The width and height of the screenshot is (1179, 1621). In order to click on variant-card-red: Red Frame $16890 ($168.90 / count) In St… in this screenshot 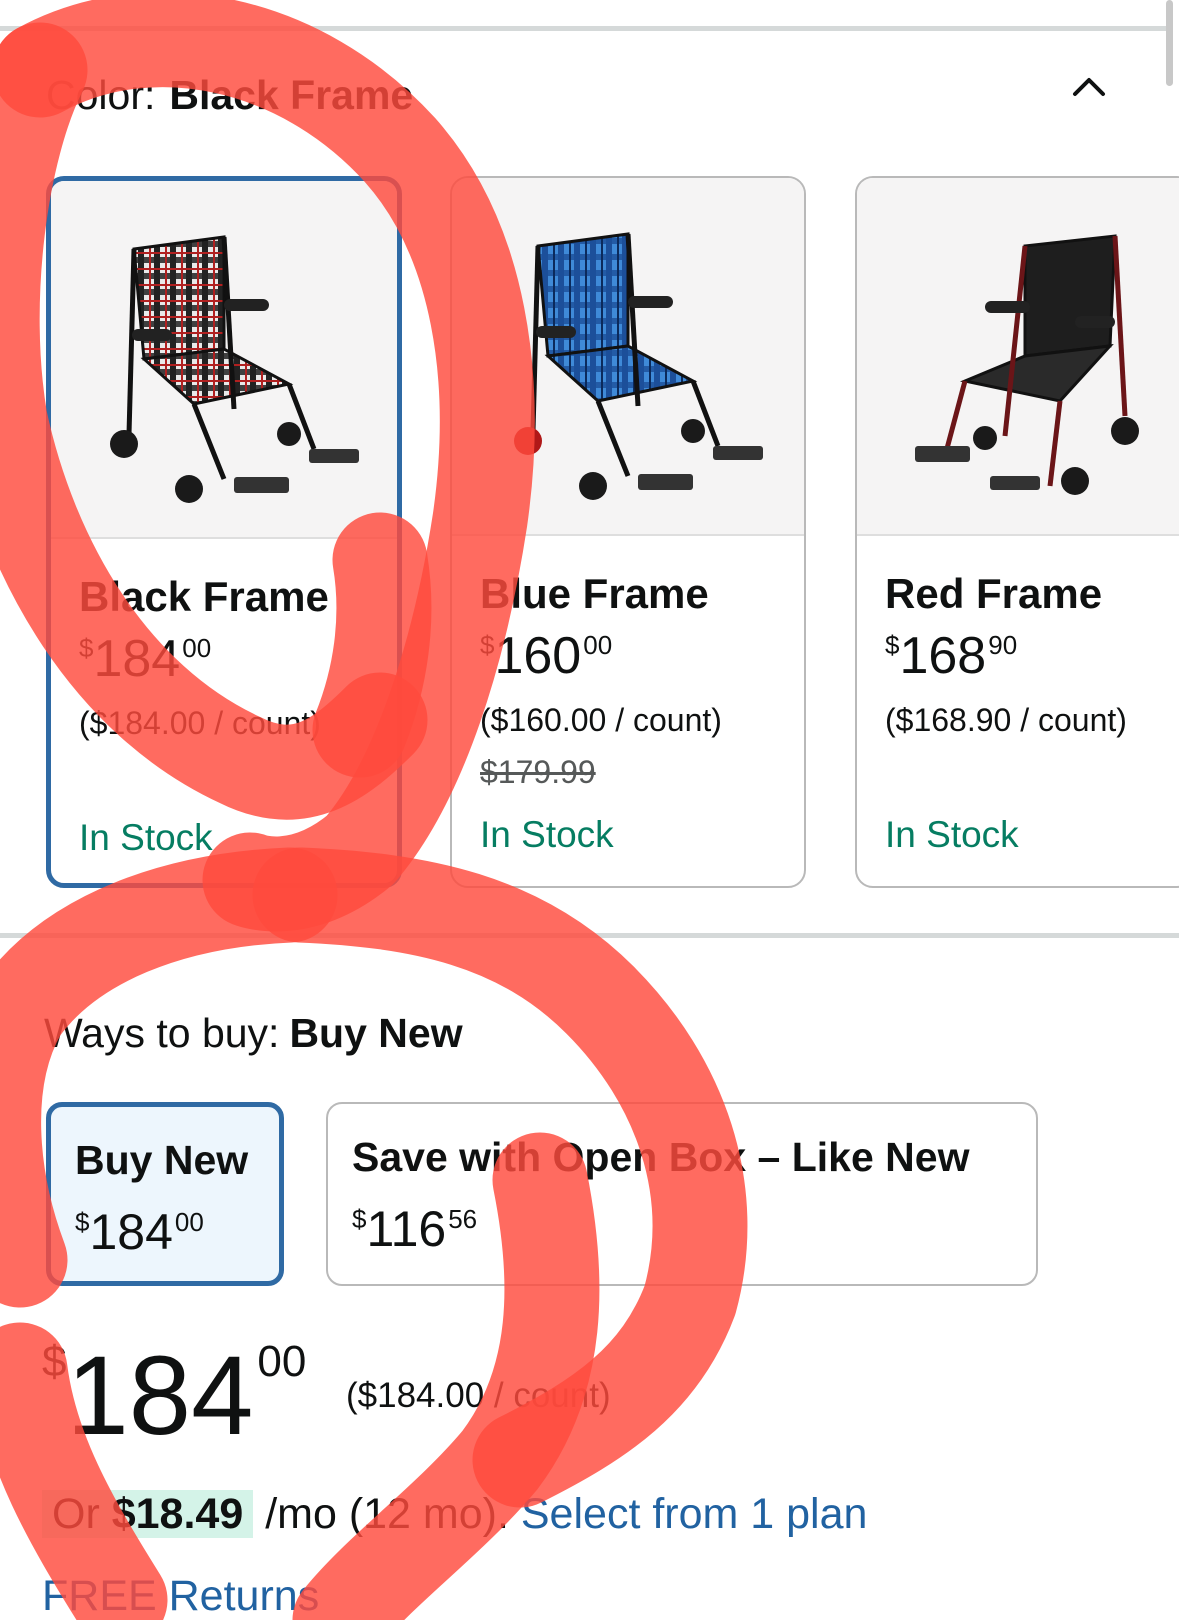, I will do `click(1017, 532)`.